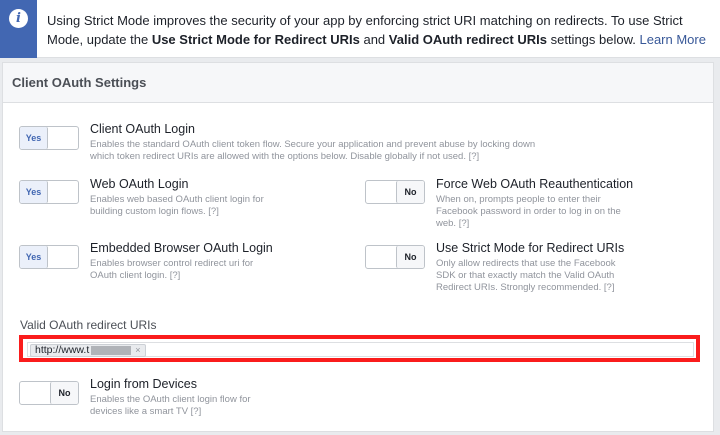  Describe the element at coordinates (49, 192) in the screenshot. I see `web-oauth-login-toggle: Yes` at that location.